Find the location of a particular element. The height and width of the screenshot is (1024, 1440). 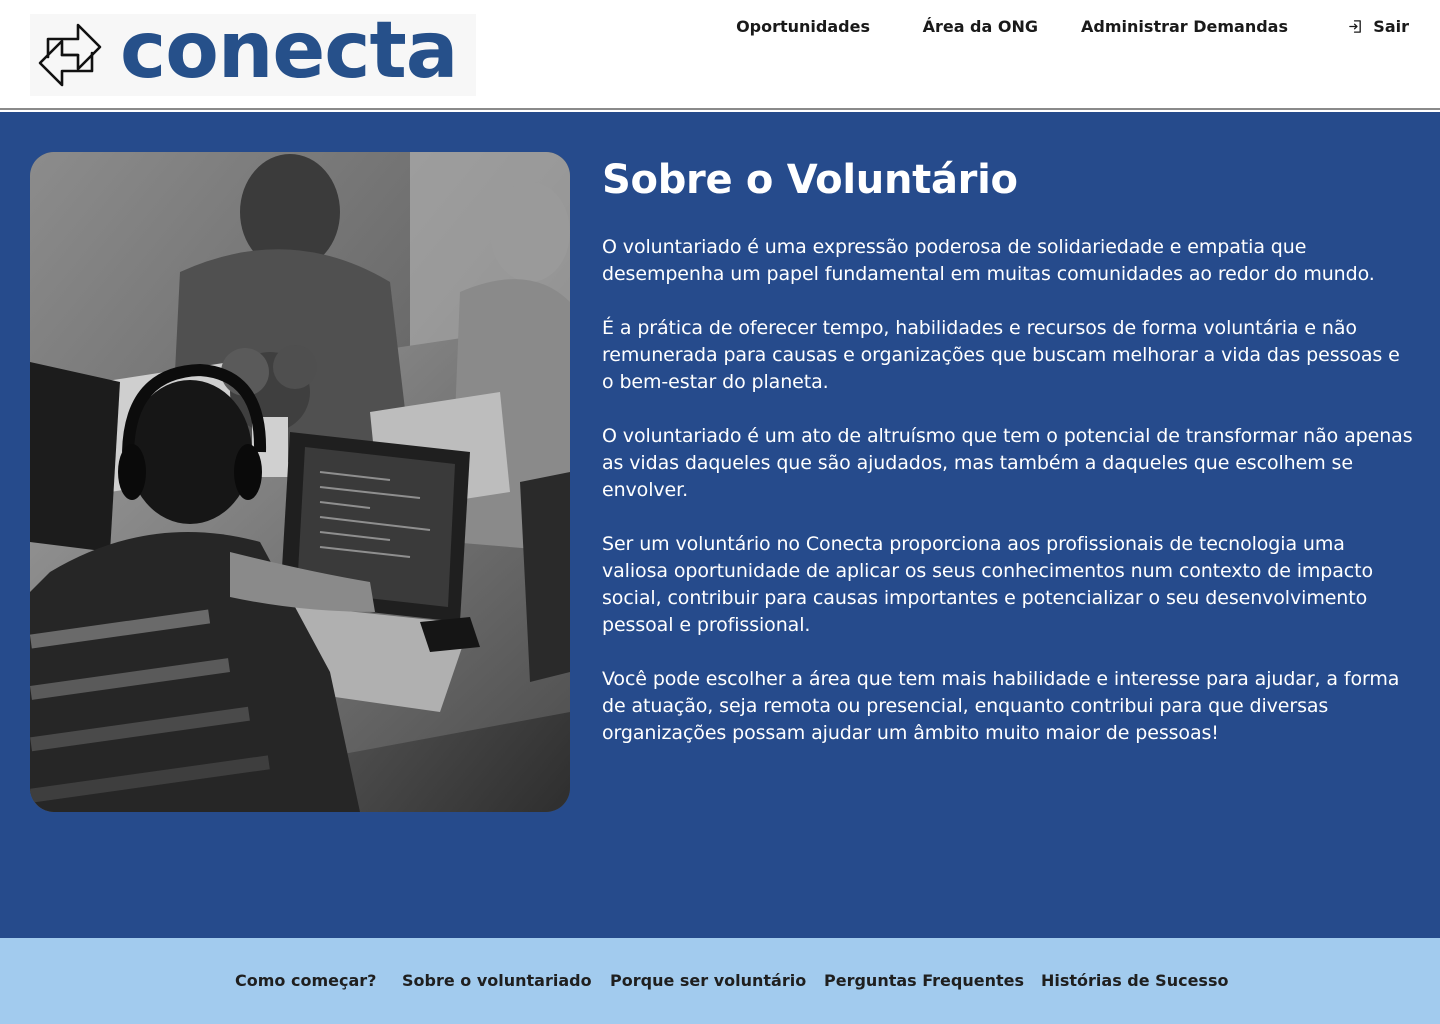

footer-link-sobre-voluntariado: Sobre o voluntariado is located at coordinates (497, 980).